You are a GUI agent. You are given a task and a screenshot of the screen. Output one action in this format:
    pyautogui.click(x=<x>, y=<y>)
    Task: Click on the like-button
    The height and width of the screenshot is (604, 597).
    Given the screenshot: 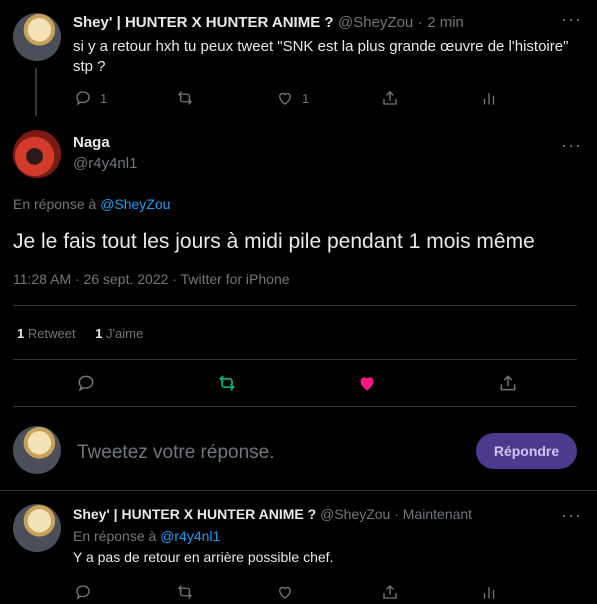 What is the action you would take?
    pyautogui.click(x=367, y=383)
    